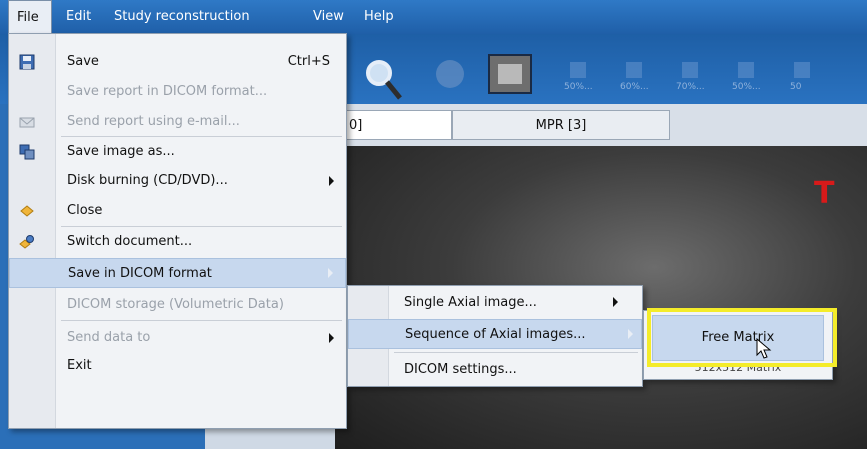 The width and height of the screenshot is (867, 449). I want to click on menu-item-shortcut: Ctrl+S, so click(308, 61).